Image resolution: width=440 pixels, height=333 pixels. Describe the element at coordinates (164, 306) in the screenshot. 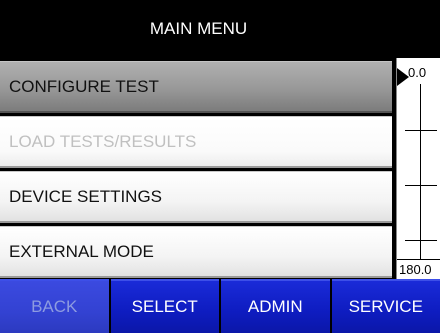

I see `select-button: SELECT` at that location.